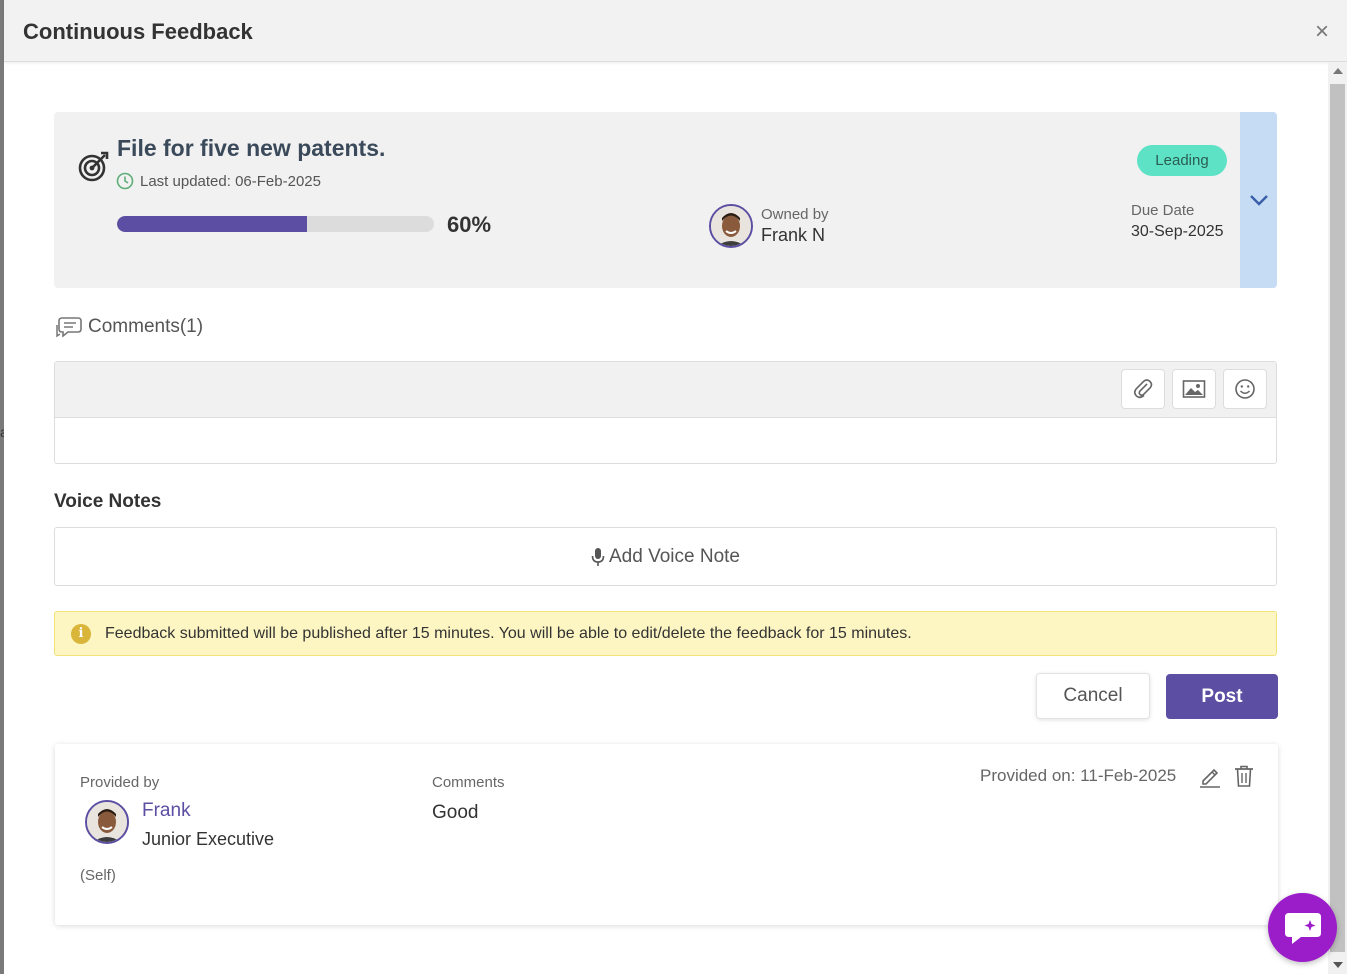 This screenshot has width=1347, height=974. What do you see at coordinates (1338, 965) in the screenshot?
I see `scroll-down-arrow-icon` at bounding box center [1338, 965].